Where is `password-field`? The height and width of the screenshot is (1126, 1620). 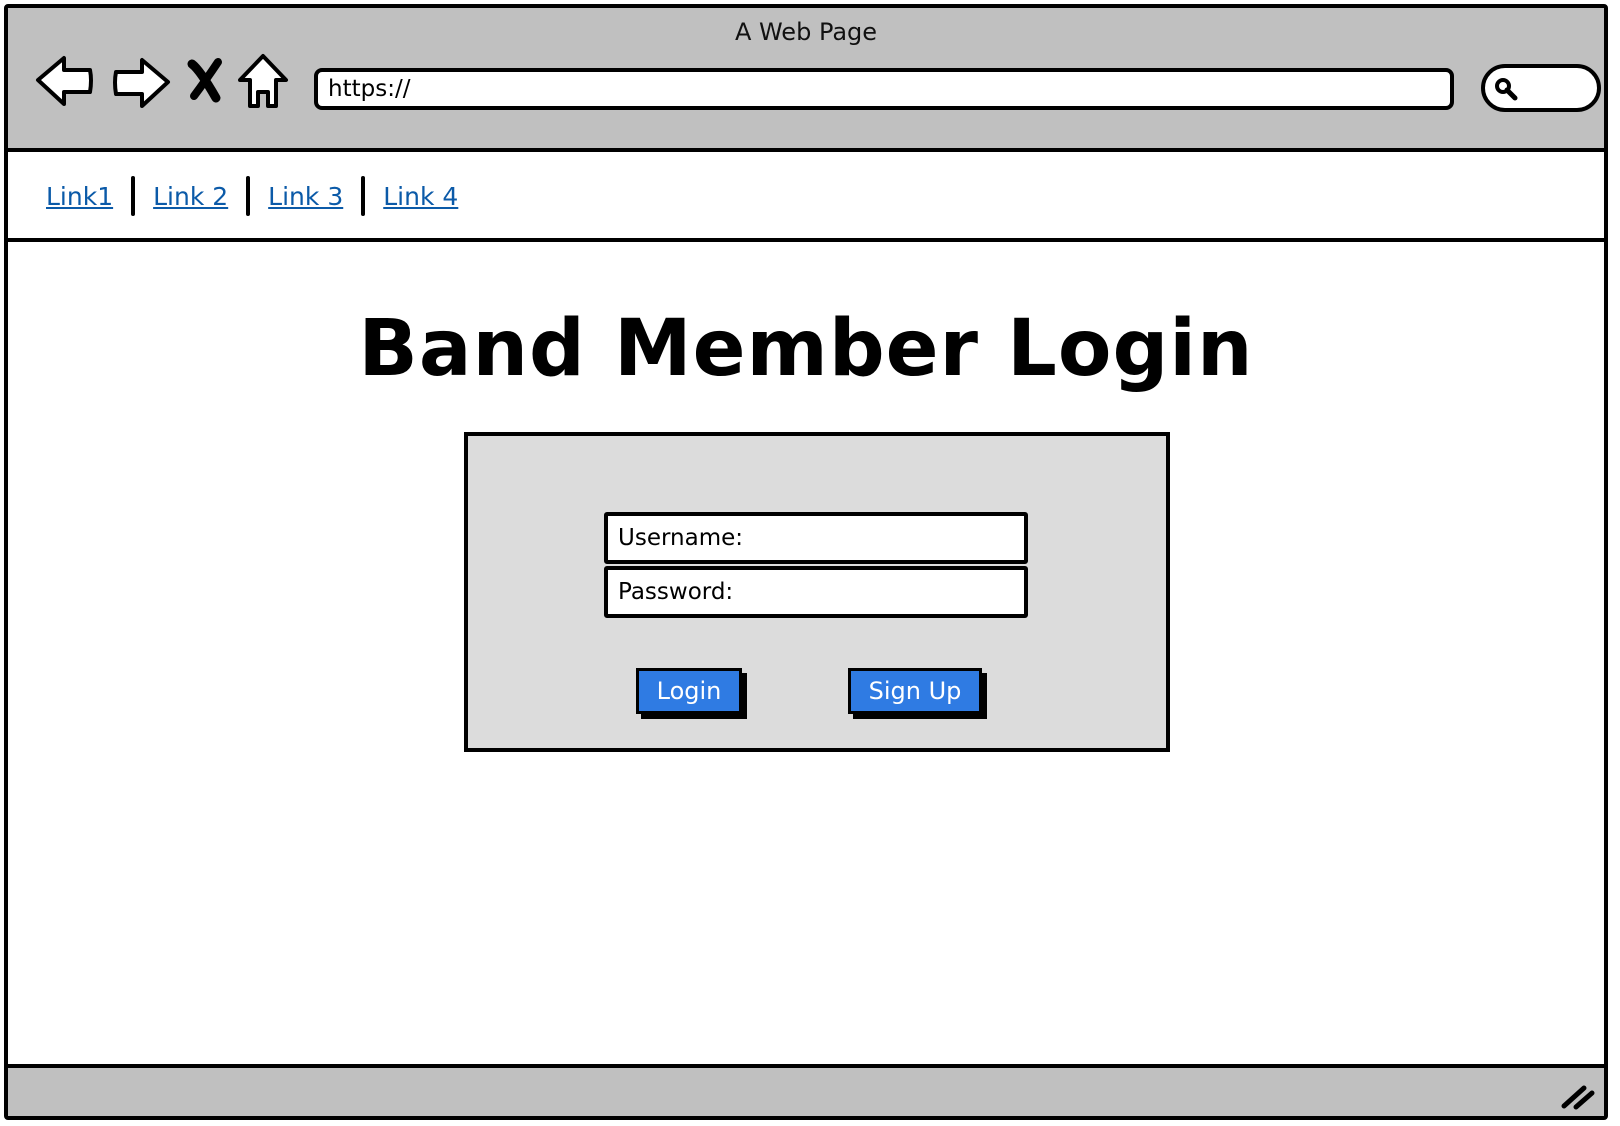 password-field is located at coordinates (816, 592).